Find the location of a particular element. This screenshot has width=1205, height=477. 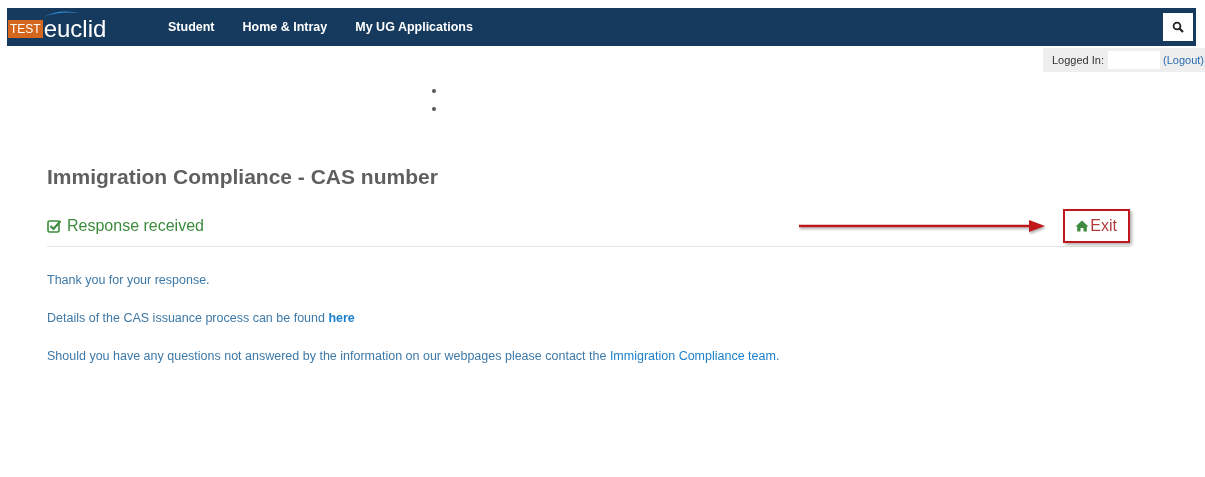

status-message: Response received is located at coordinates (125, 226).